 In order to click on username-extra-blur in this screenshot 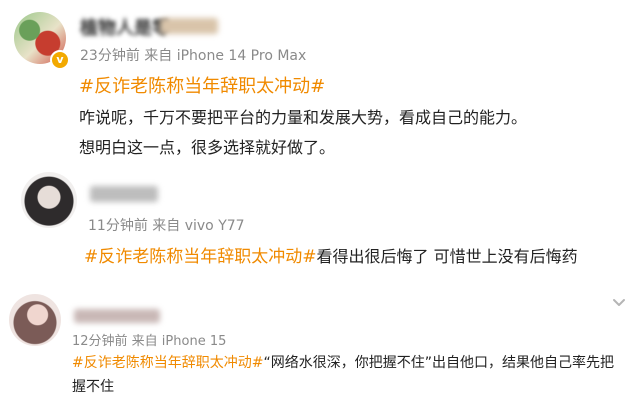, I will do `click(189, 26)`.